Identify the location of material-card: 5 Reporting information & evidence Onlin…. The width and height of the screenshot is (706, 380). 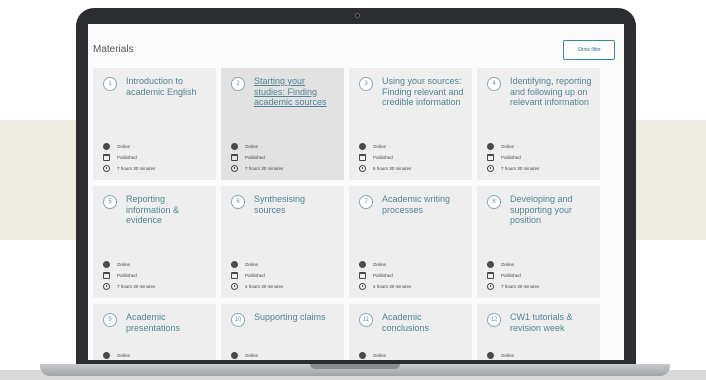
(154, 242).